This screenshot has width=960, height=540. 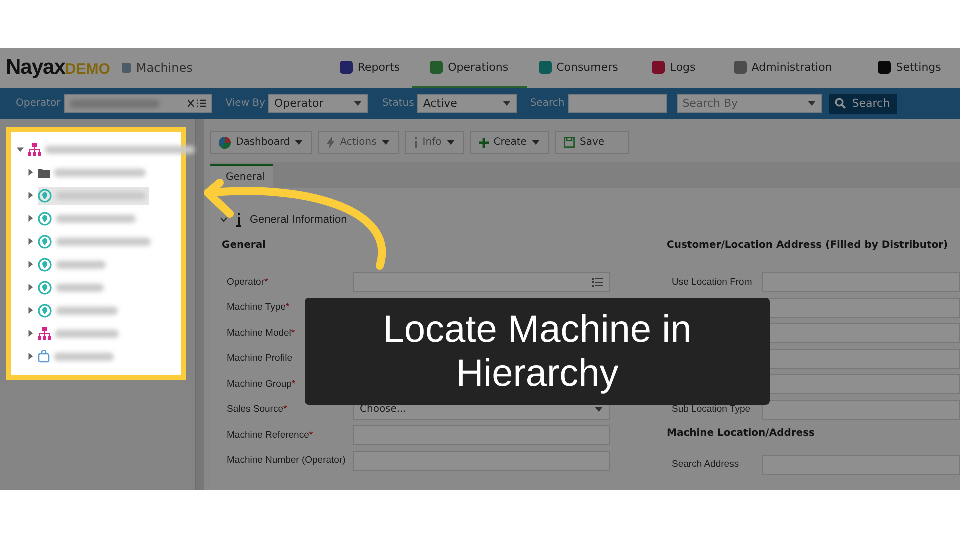 I want to click on status-select: Active, so click(x=467, y=103).